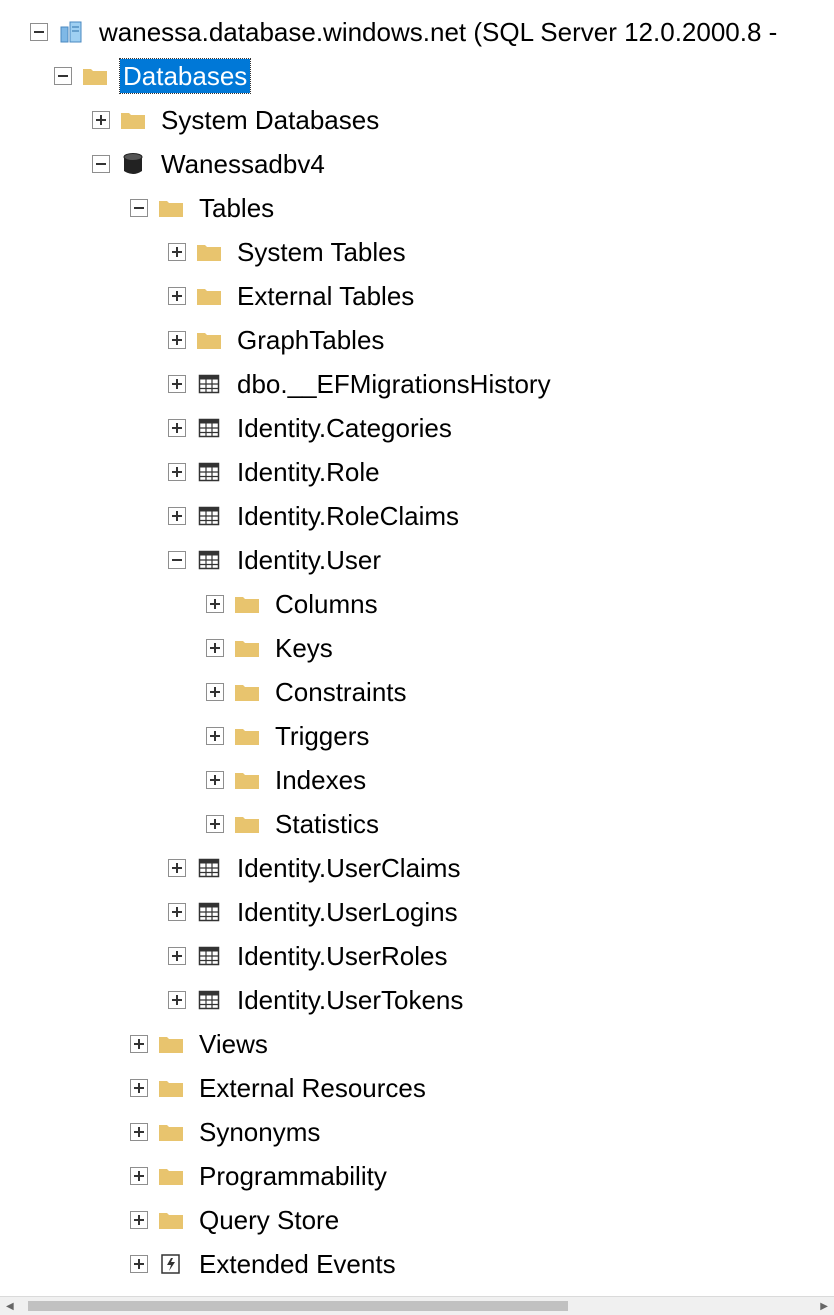  Describe the element at coordinates (10, 1306) in the screenshot. I see `scroll-left-icon: ◀` at that location.